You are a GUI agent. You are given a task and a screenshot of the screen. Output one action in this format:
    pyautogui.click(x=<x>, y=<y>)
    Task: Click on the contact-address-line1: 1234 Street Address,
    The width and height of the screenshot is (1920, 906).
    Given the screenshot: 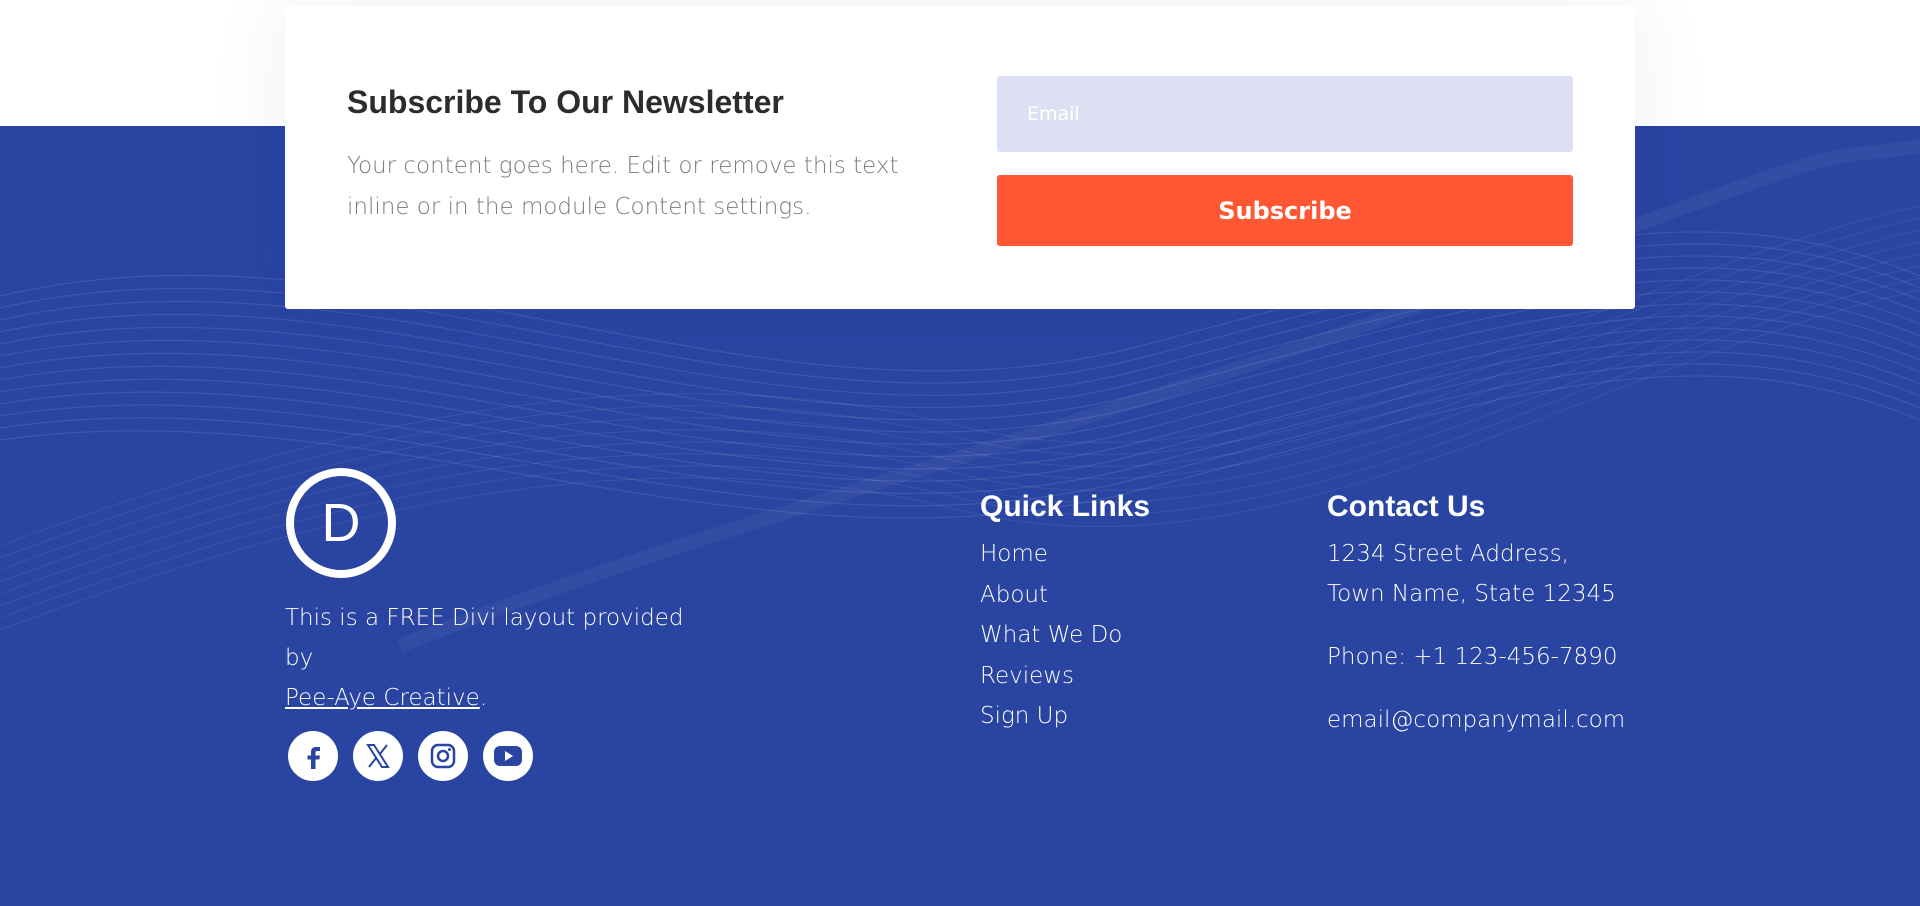 What is the action you would take?
    pyautogui.click(x=1448, y=554)
    